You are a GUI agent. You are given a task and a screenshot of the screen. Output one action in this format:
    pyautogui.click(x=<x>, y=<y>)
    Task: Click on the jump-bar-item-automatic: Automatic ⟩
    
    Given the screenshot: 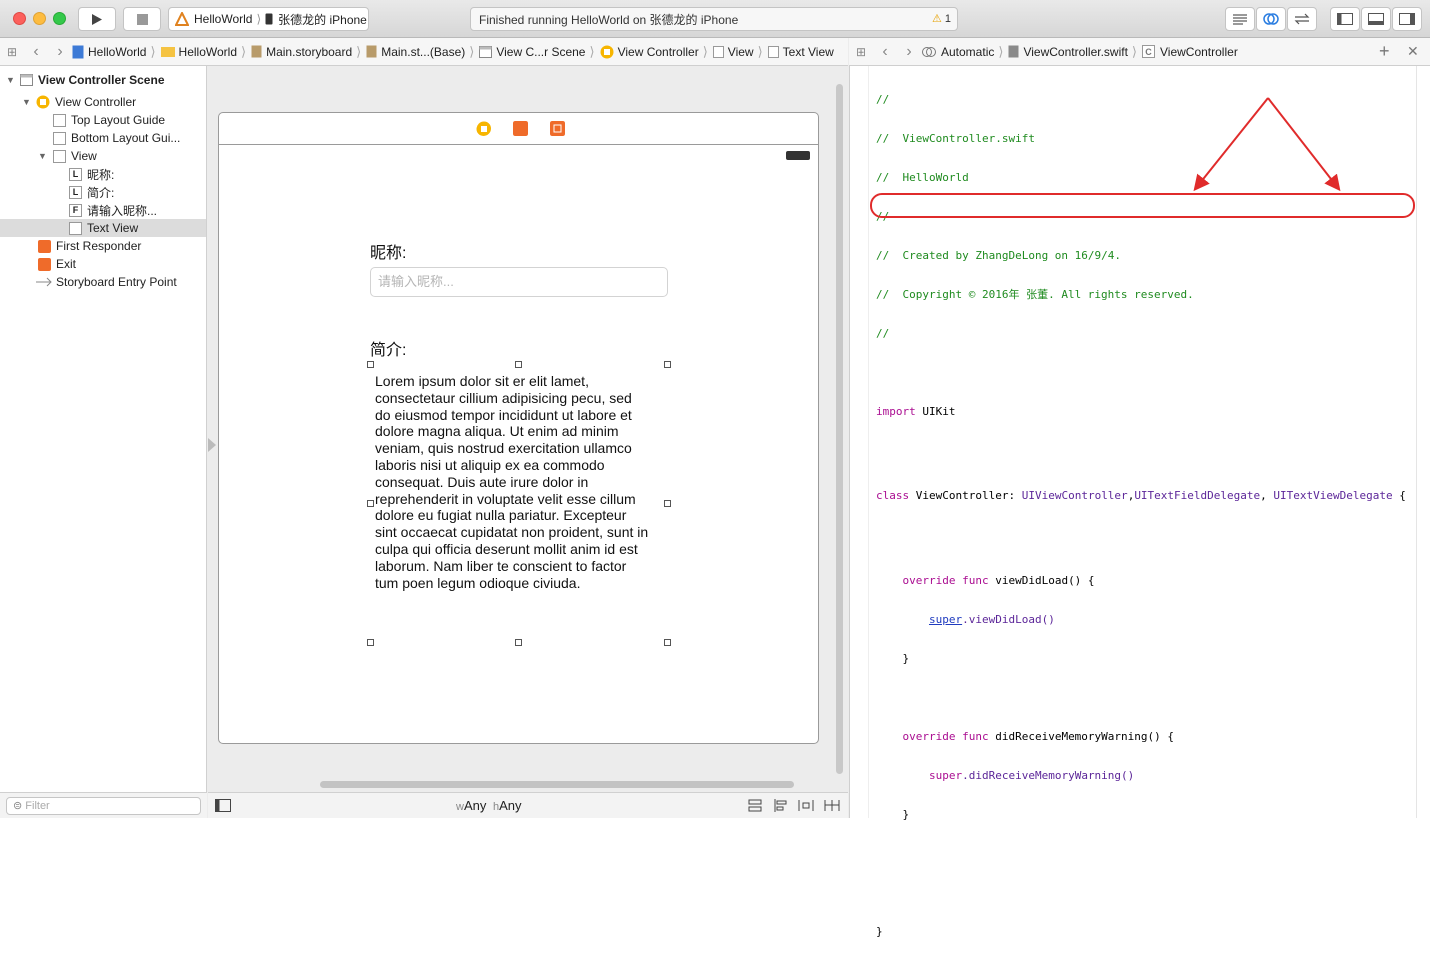 What is the action you would take?
    pyautogui.click(x=964, y=52)
    